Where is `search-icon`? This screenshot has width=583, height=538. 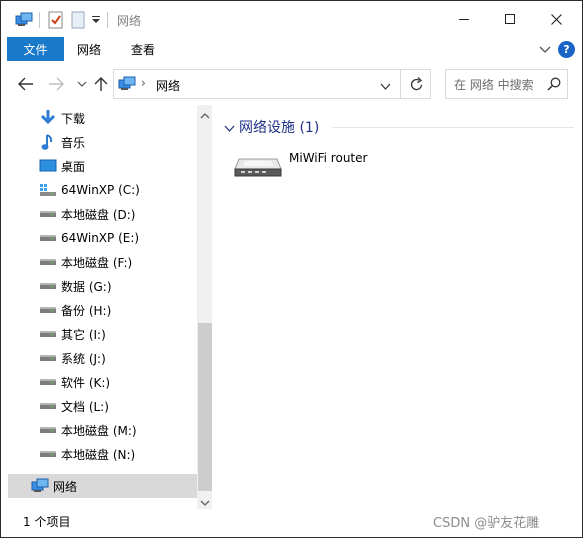 search-icon is located at coordinates (554, 85).